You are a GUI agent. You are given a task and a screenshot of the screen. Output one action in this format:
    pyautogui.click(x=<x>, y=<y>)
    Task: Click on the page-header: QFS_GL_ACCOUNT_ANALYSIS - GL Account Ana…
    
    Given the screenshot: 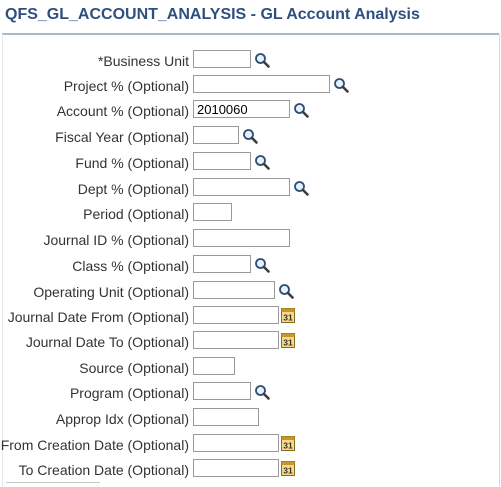 What is the action you would take?
    pyautogui.click(x=250, y=17)
    